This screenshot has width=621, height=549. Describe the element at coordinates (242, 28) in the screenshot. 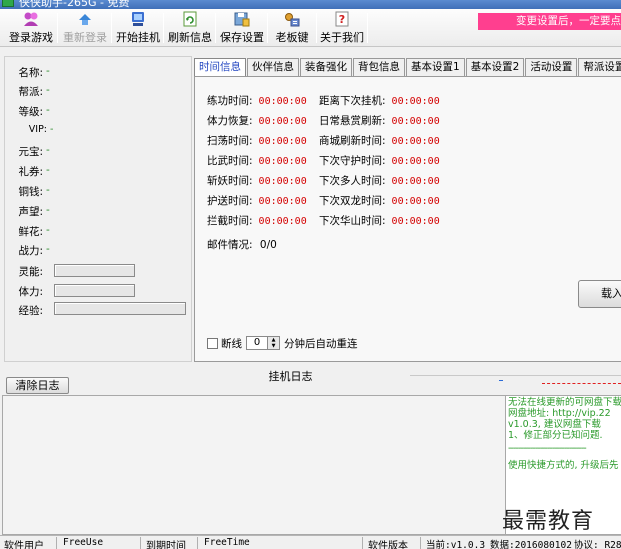

I see `save-settings-button: 保存设置` at that location.